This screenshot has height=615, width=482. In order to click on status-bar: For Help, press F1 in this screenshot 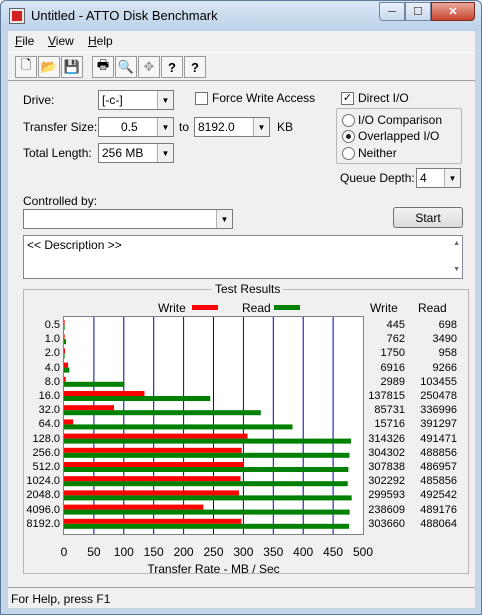, I will do `click(241, 597)`.